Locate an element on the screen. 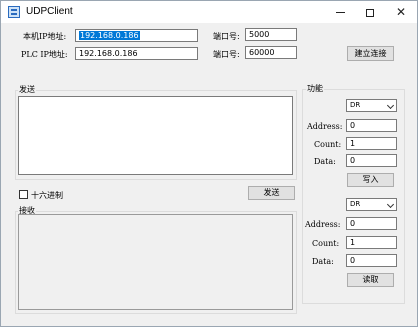 The width and height of the screenshot is (418, 327). read-data-label: Data: is located at coordinates (323, 261).